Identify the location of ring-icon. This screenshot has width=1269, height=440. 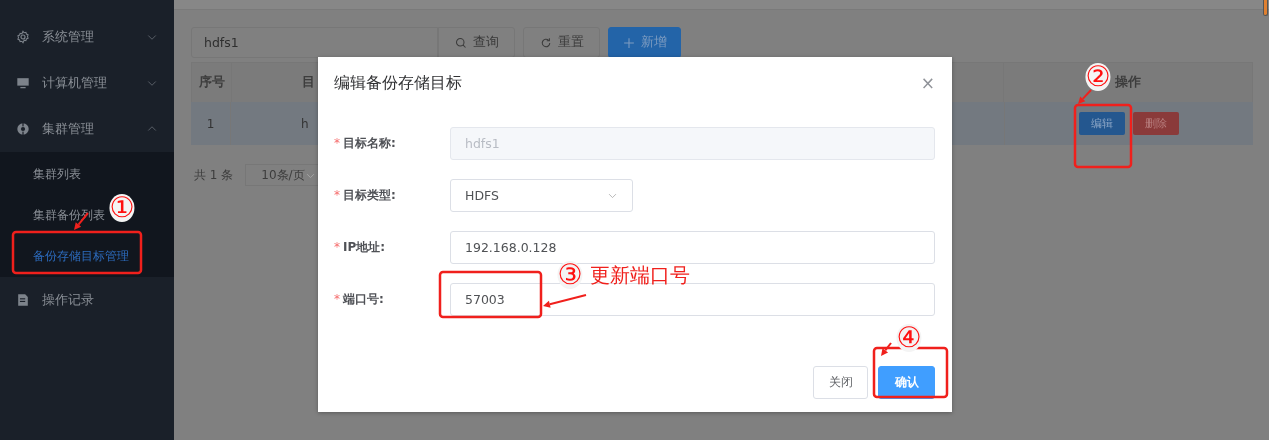
(23, 129).